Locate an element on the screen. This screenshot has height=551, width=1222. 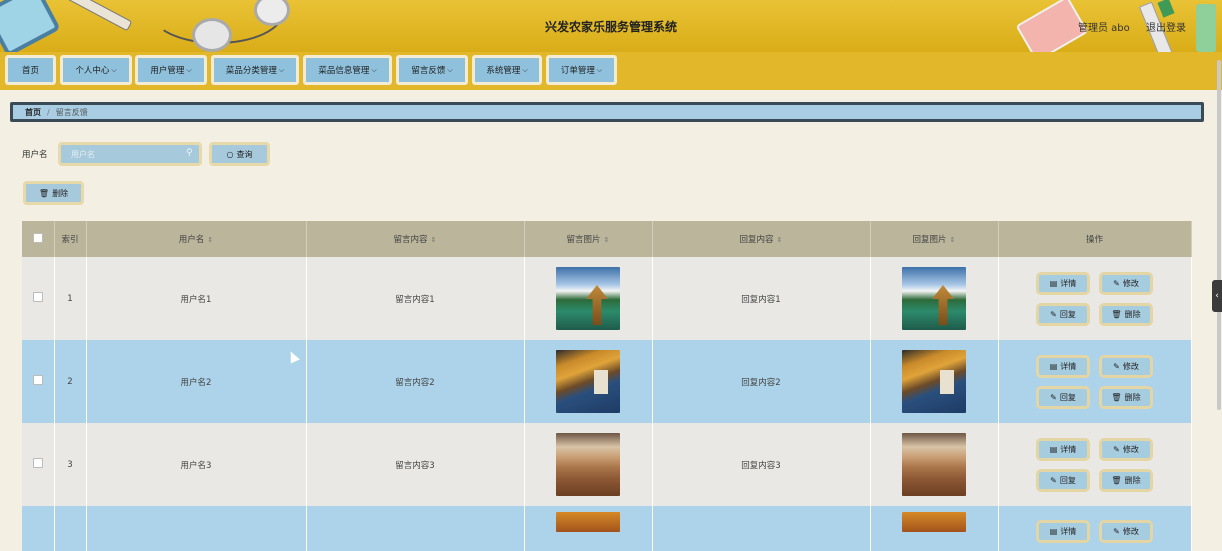
breadcrumb-current: 留言反馈 is located at coordinates (71, 112).